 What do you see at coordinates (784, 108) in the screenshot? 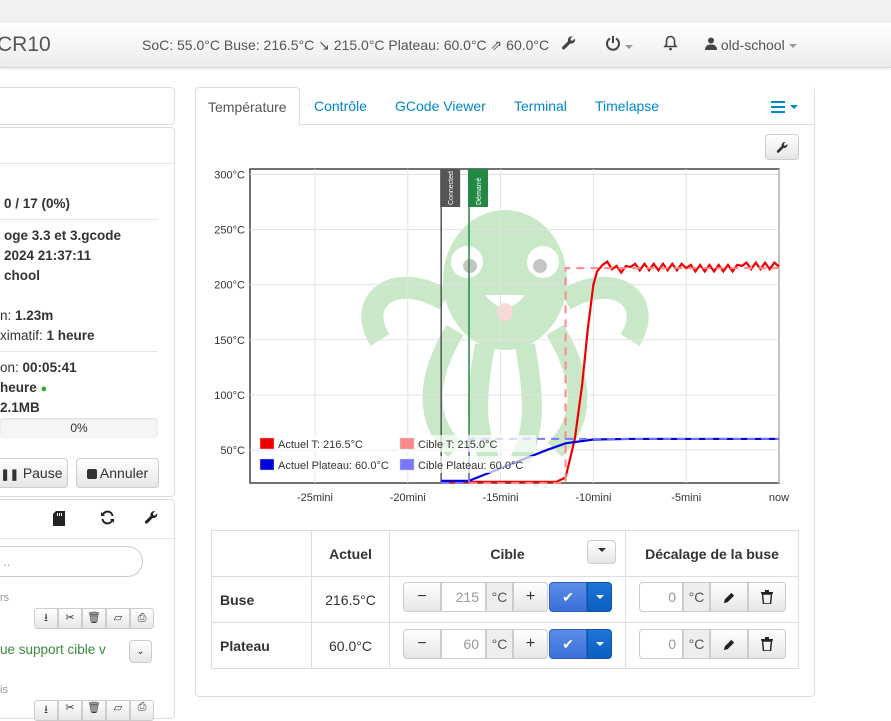
I see `tab-menu-icon` at bounding box center [784, 108].